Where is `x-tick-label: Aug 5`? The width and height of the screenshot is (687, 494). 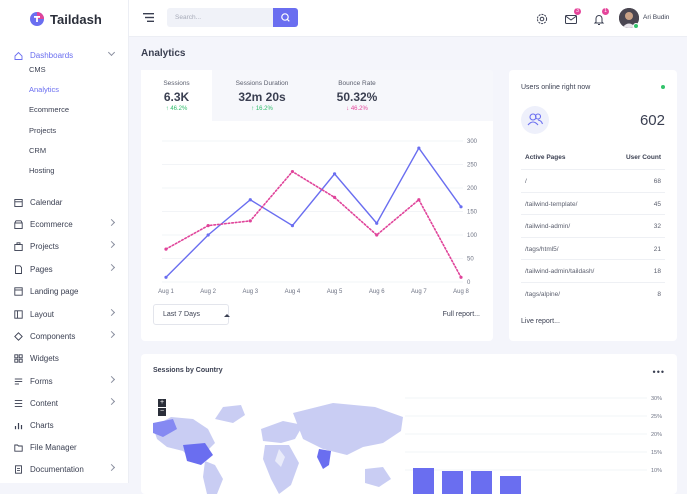
x-tick-label: Aug 5 is located at coordinates (335, 292).